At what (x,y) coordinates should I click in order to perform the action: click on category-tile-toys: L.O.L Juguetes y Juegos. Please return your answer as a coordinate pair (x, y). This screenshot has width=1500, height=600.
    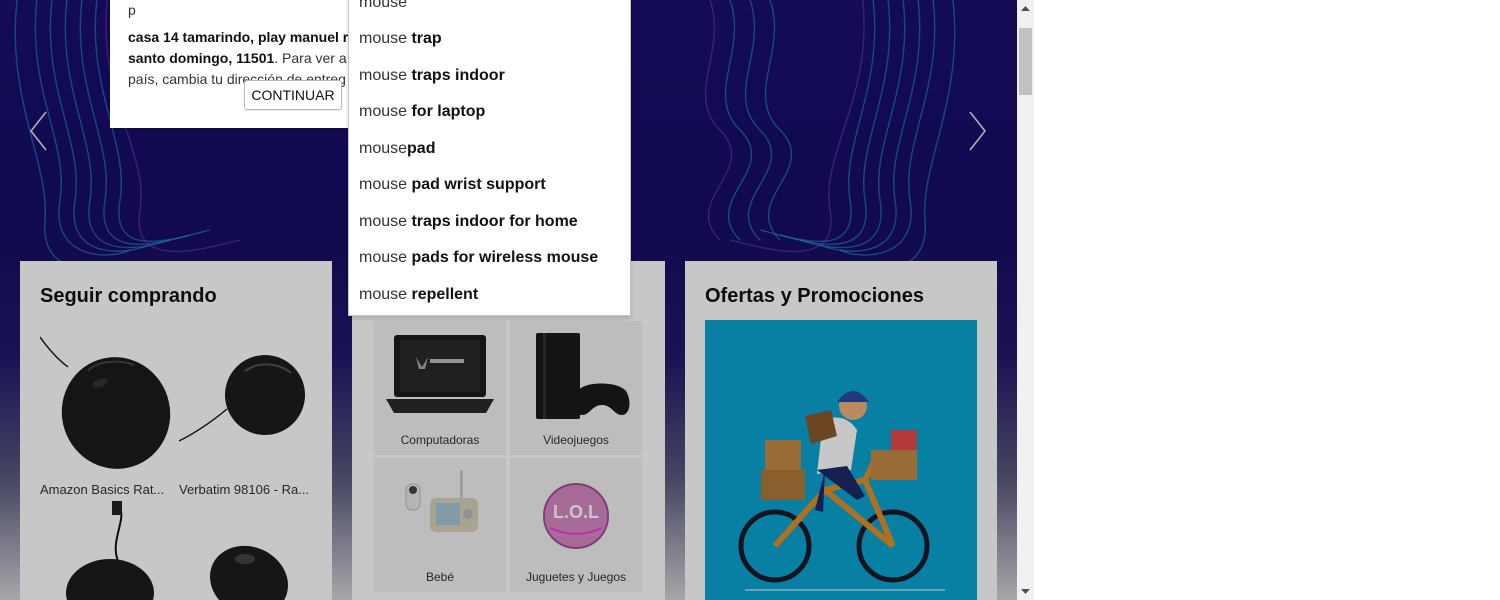
    Looking at the image, I should click on (576, 525).